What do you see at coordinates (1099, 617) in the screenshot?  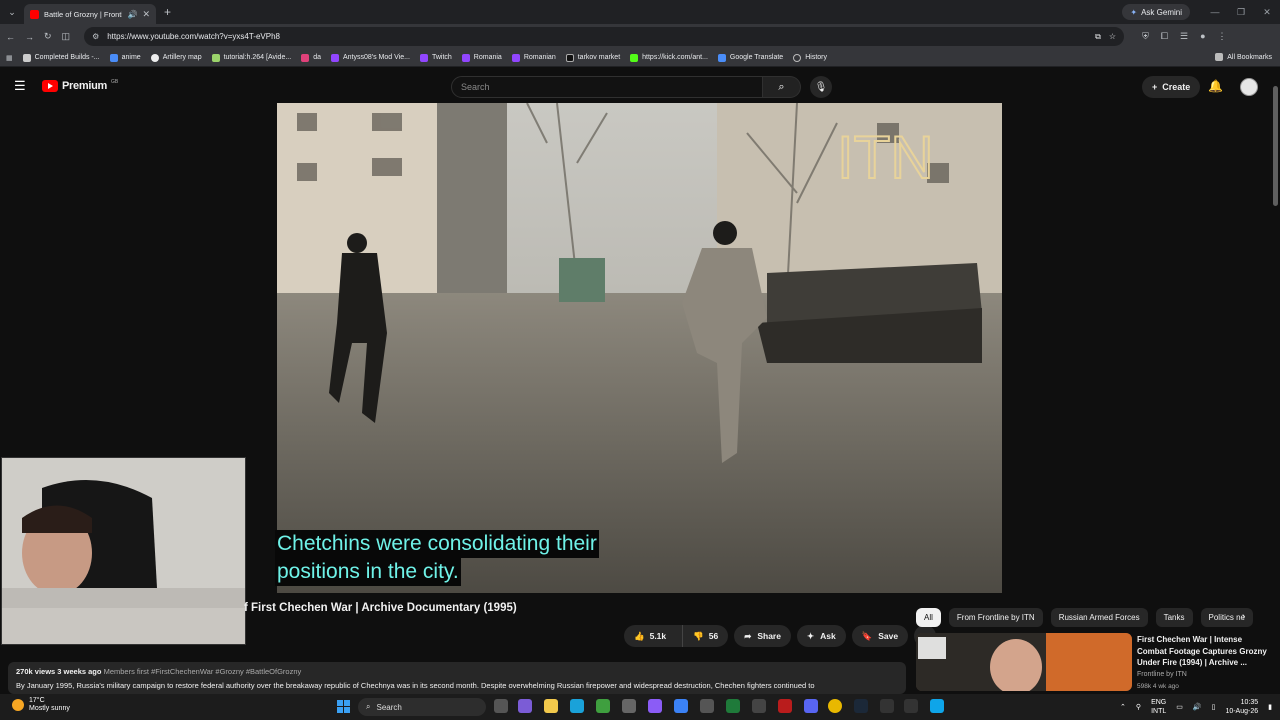 I see `chip-russian-armed-forces: Russian Armed Forces` at bounding box center [1099, 617].